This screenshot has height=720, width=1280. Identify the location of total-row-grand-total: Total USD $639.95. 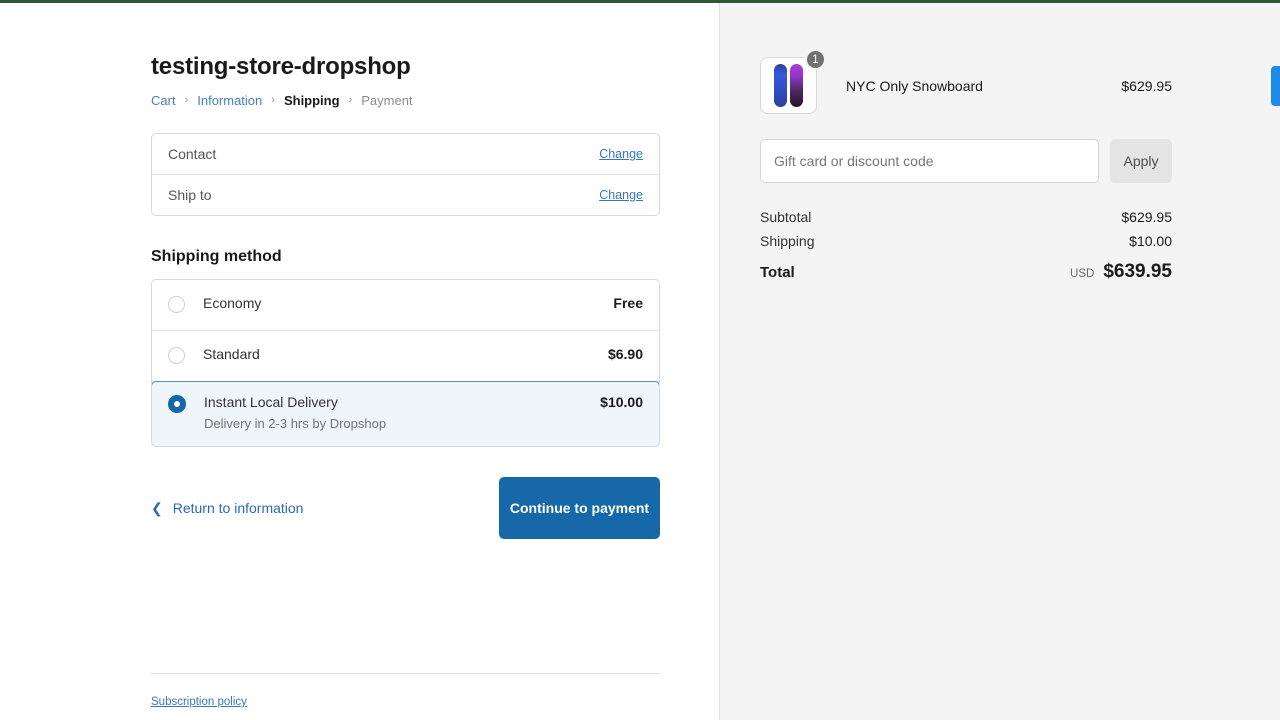
(966, 272).